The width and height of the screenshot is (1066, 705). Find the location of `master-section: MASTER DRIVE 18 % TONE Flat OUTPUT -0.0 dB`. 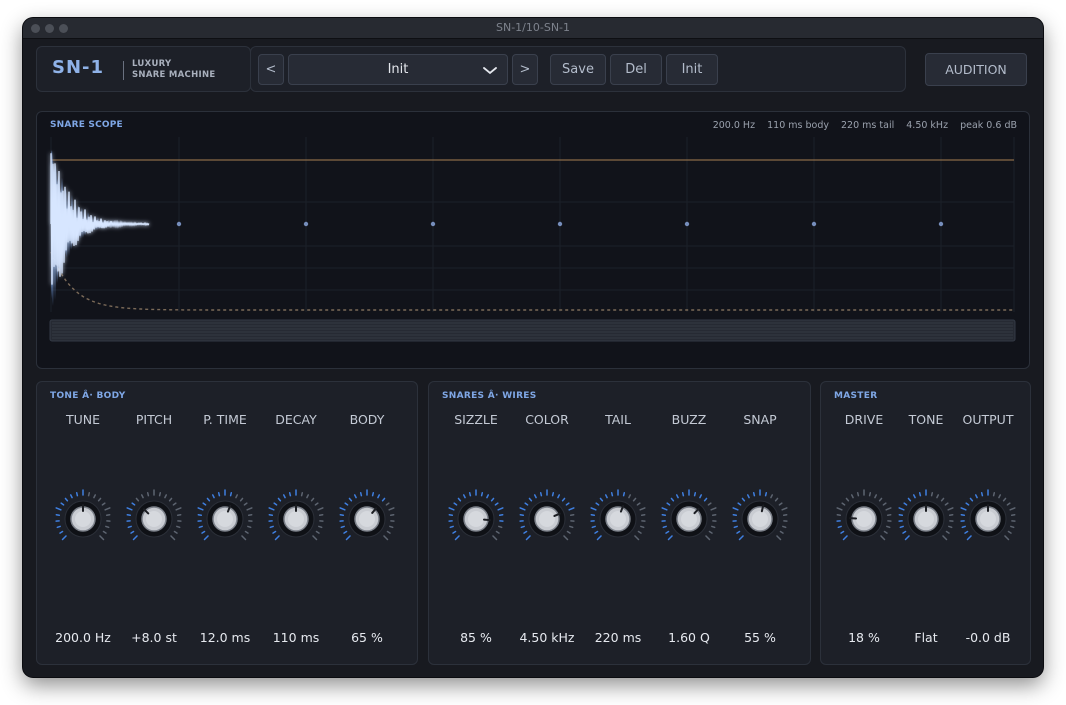

master-section: MASTER DRIVE 18 % TONE Flat OUTPUT -0.0 dB is located at coordinates (925, 523).